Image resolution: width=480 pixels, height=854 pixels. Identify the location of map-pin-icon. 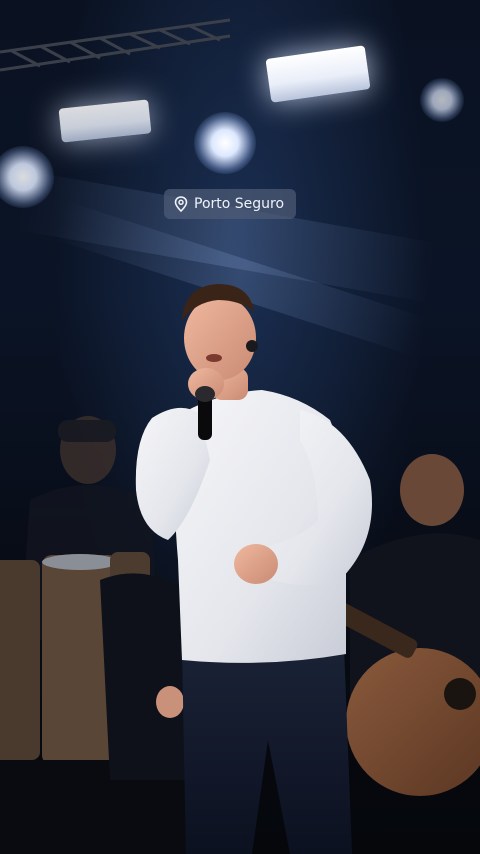
(181, 204).